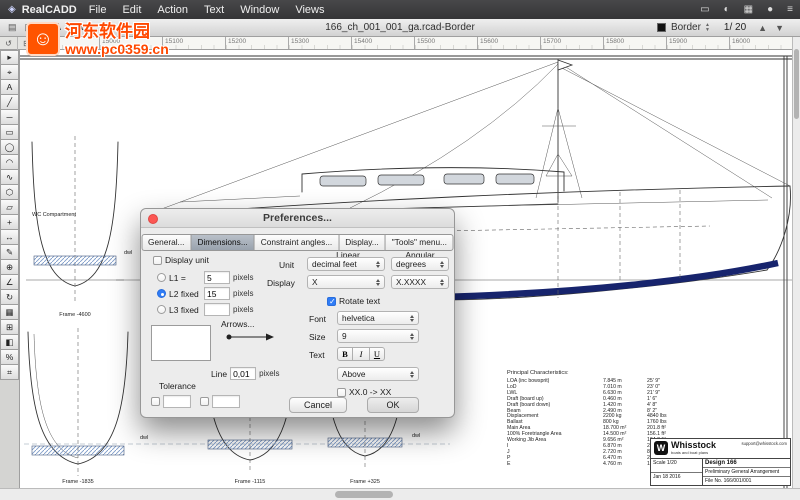  Describe the element at coordinates (128, 253) in the screenshot. I see `drawing-label-5: dwl` at that location.